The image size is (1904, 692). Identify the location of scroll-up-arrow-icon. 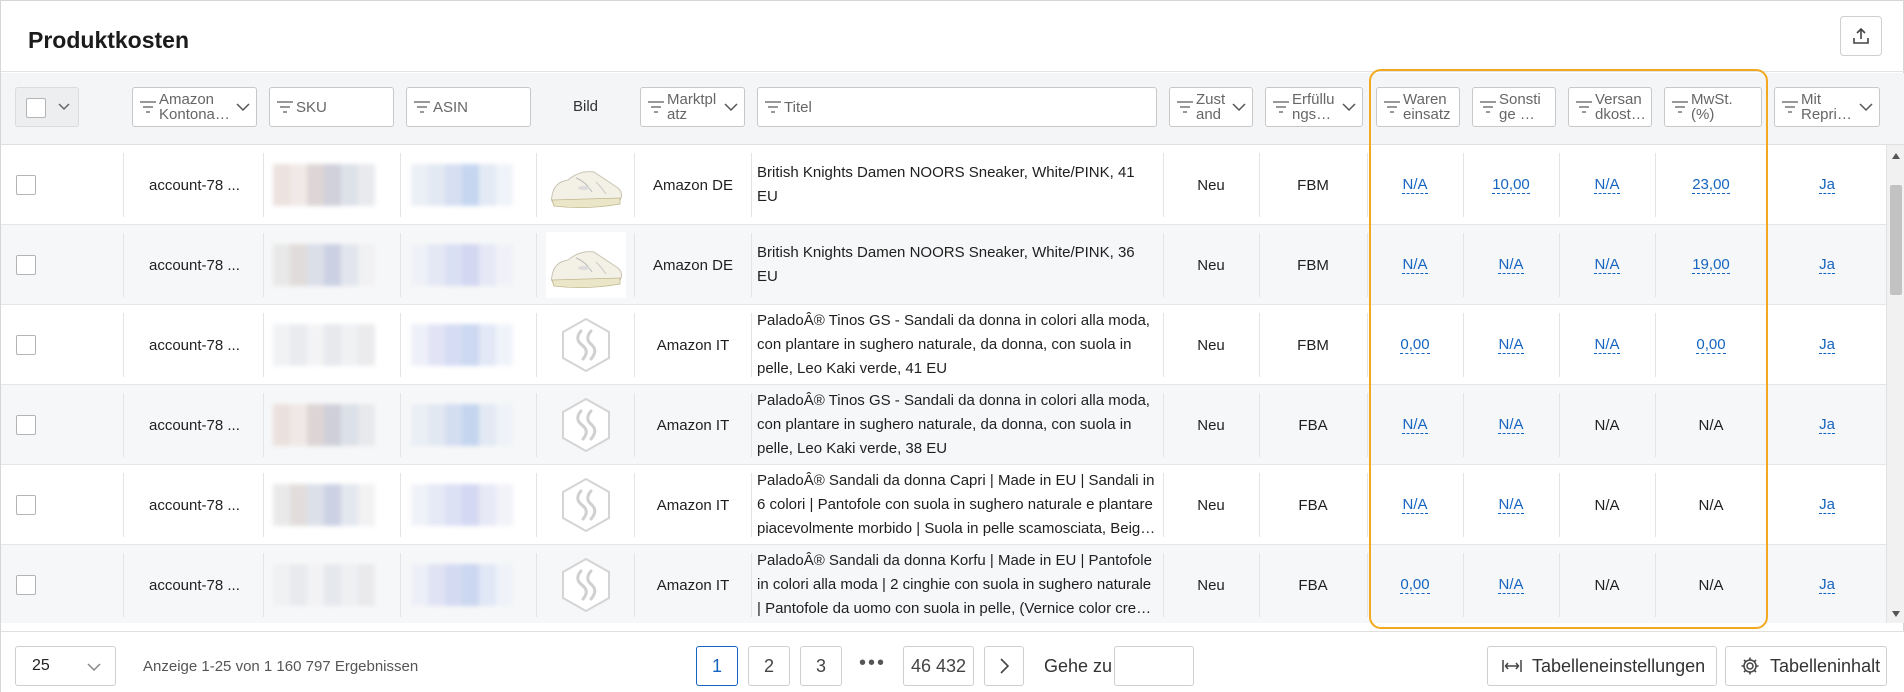
(1896, 156).